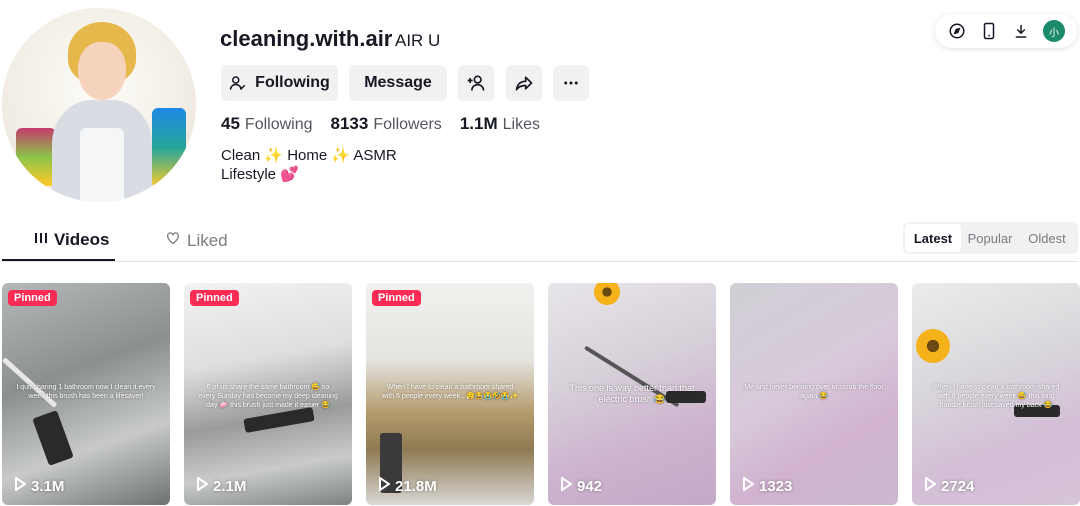 The width and height of the screenshot is (1080, 506). I want to click on view-count: 2724, so click(958, 486).